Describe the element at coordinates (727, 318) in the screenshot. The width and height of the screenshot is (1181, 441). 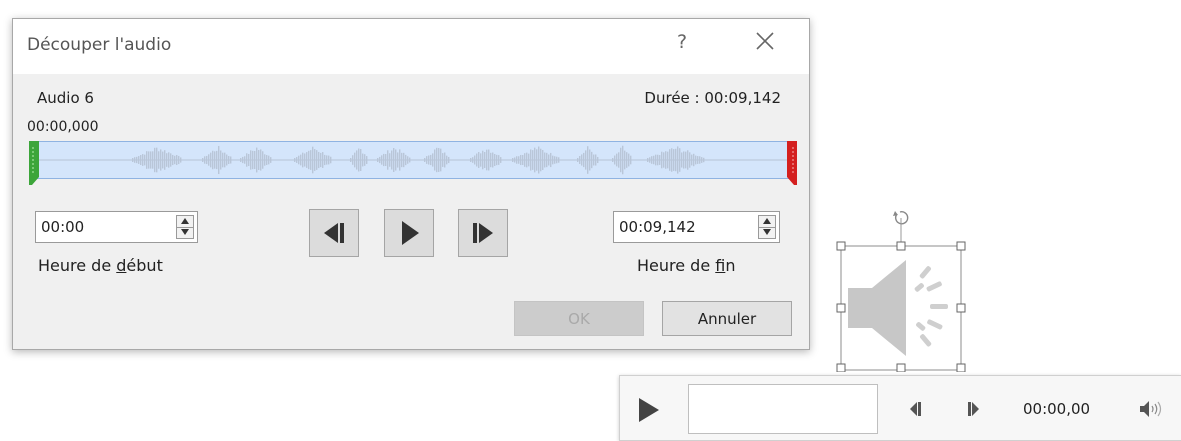
I see `cancel-button: Annuler` at that location.